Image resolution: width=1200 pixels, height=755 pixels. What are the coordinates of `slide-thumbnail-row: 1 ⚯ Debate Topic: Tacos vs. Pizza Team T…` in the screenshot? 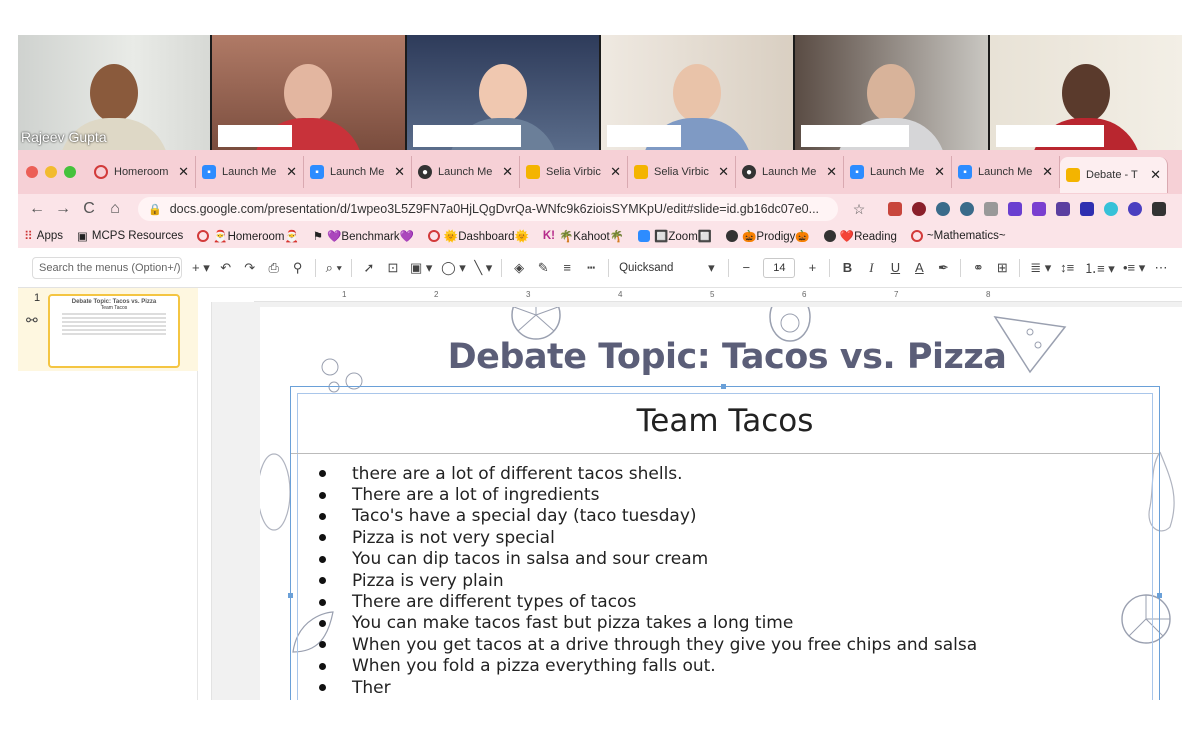 It's located at (108, 329).